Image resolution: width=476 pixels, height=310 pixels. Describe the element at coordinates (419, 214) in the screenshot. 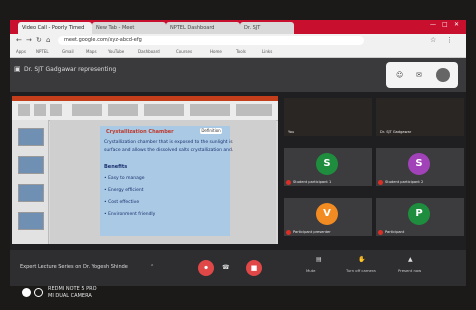

I see `participant-avatar: P` at that location.